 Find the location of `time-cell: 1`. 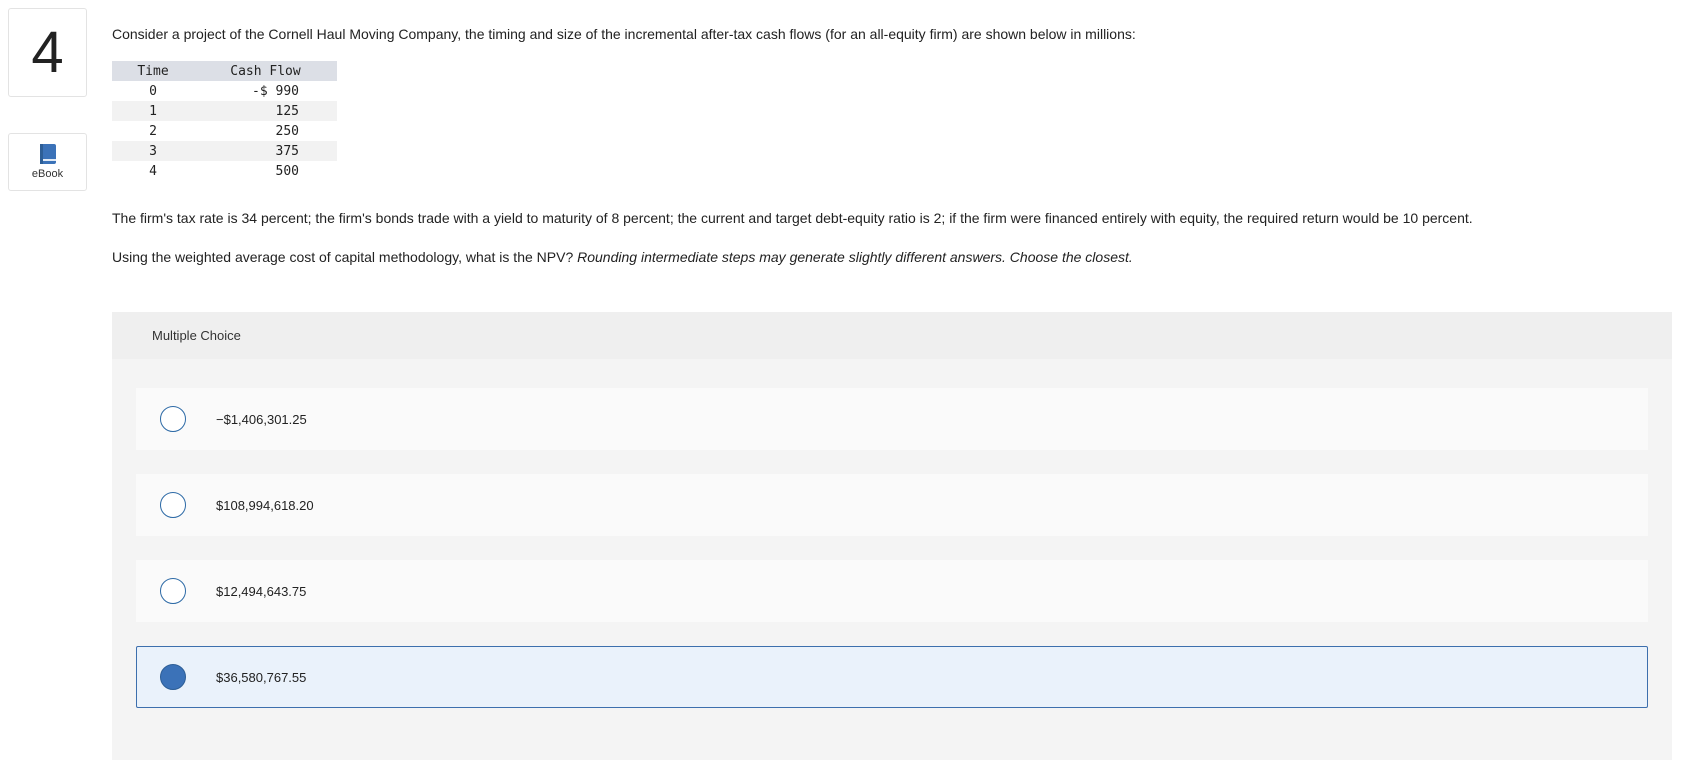

time-cell: 1 is located at coordinates (153, 111).